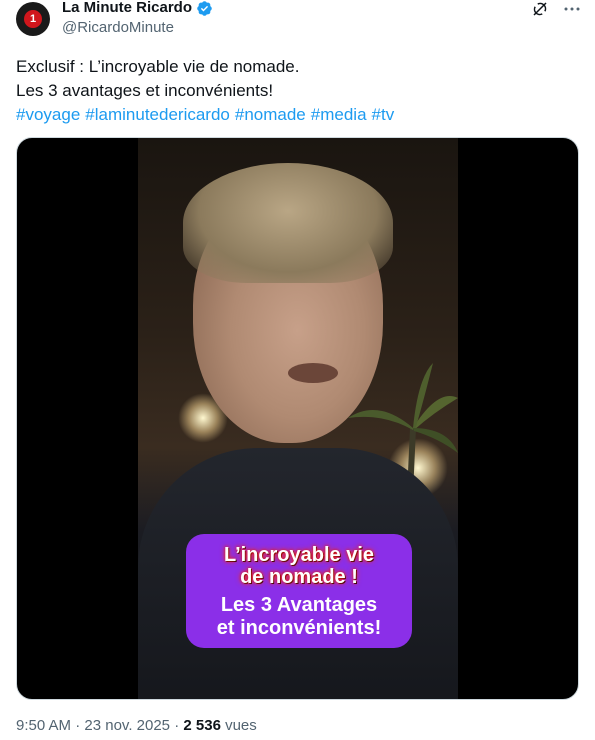 Image resolution: width=595 pixels, height=740 pixels. I want to click on caption-line-3: Les 3 Avantages, so click(299, 605).